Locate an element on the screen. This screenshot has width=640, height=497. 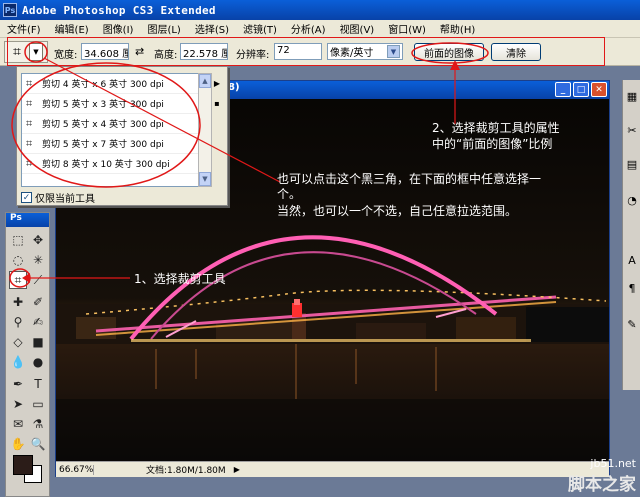
watermark-site: jb51.net is located at coordinates (613, 463).